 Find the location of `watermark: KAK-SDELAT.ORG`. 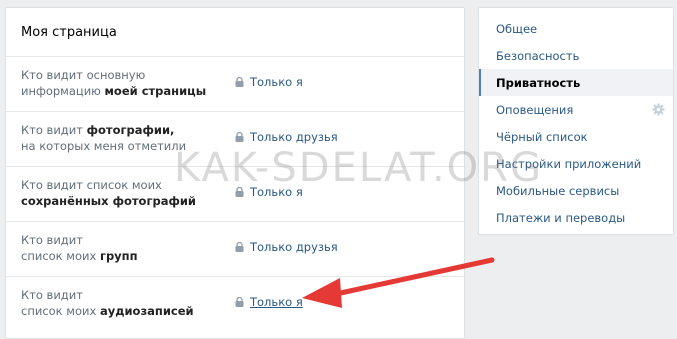

watermark: KAK-SDELAT.ORG is located at coordinates (358, 168).